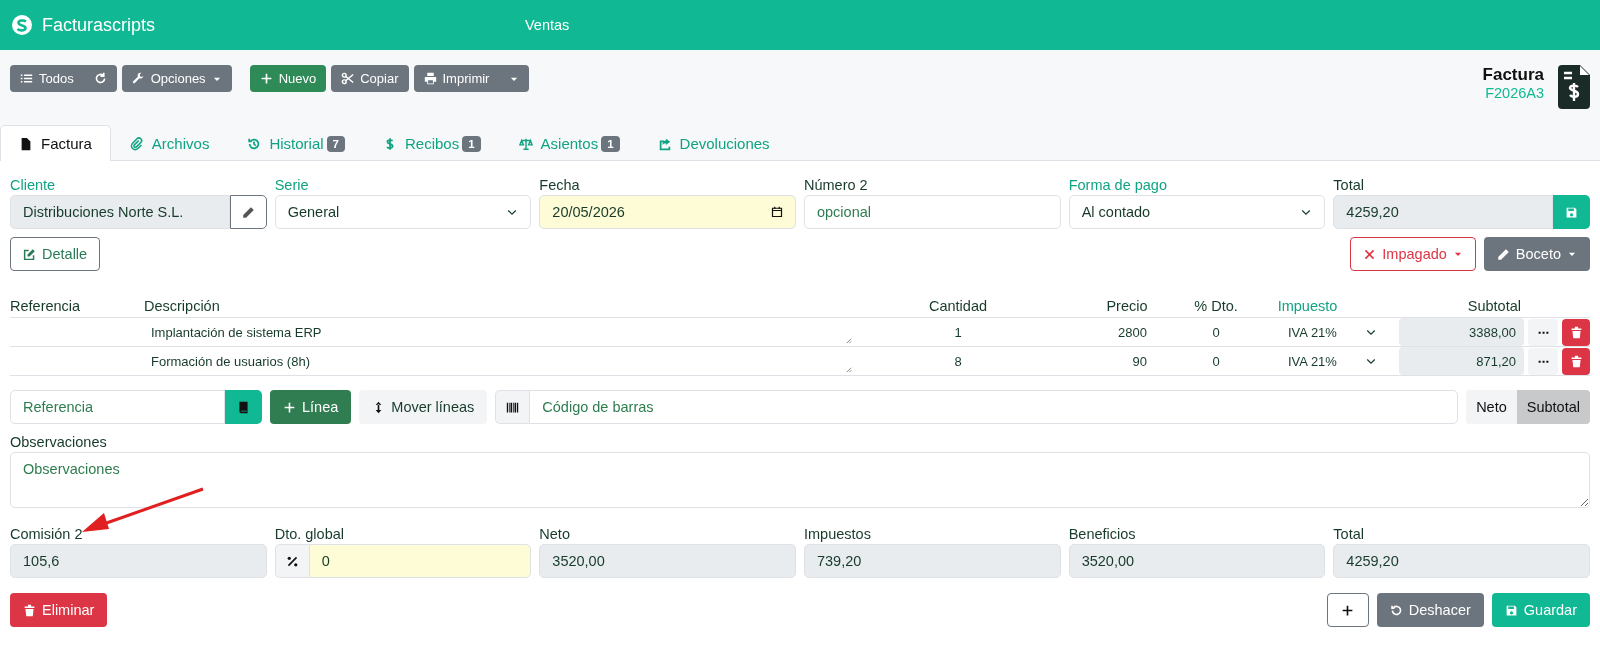  I want to click on x-icon, so click(1370, 254).